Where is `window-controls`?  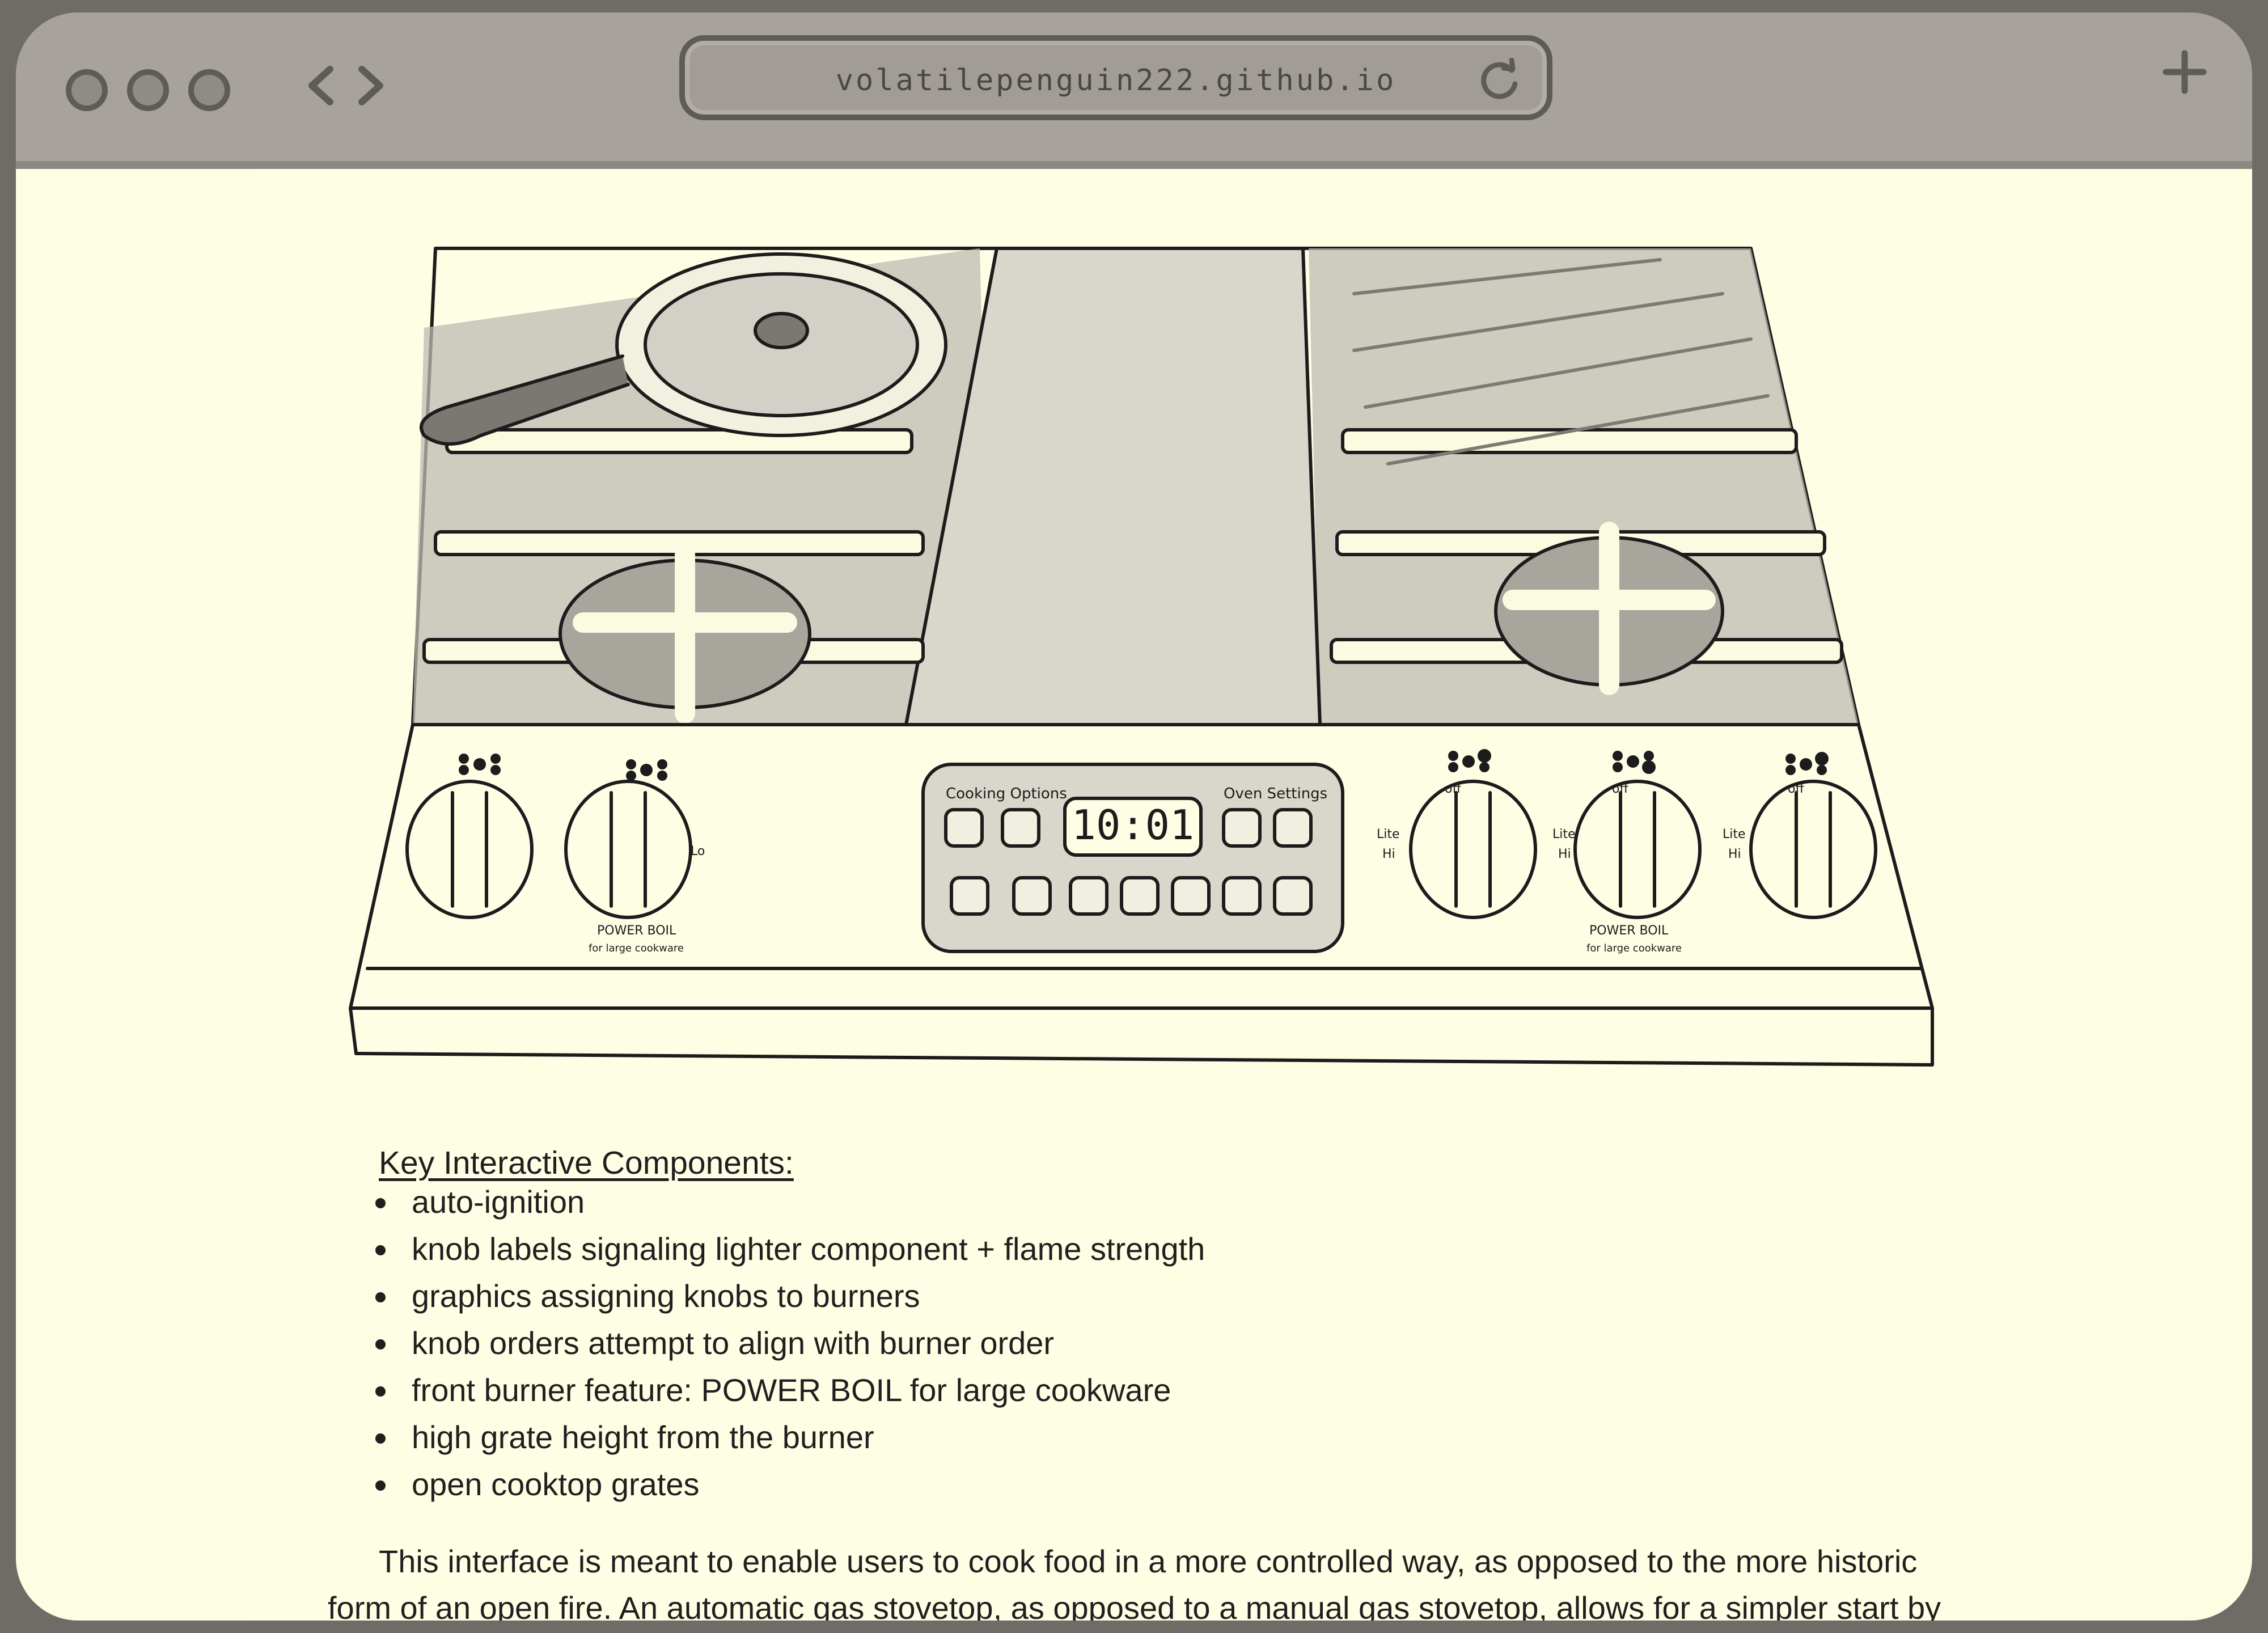
window-controls is located at coordinates (148, 90).